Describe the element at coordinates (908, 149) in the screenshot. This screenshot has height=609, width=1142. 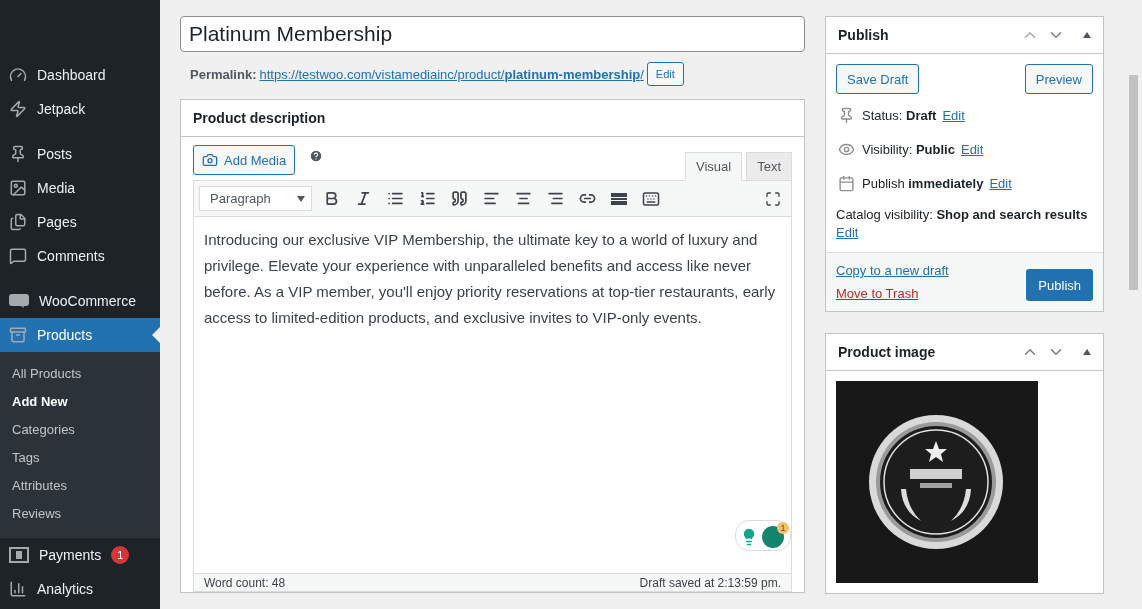
I see `publish-setting: Visibility: Public` at that location.